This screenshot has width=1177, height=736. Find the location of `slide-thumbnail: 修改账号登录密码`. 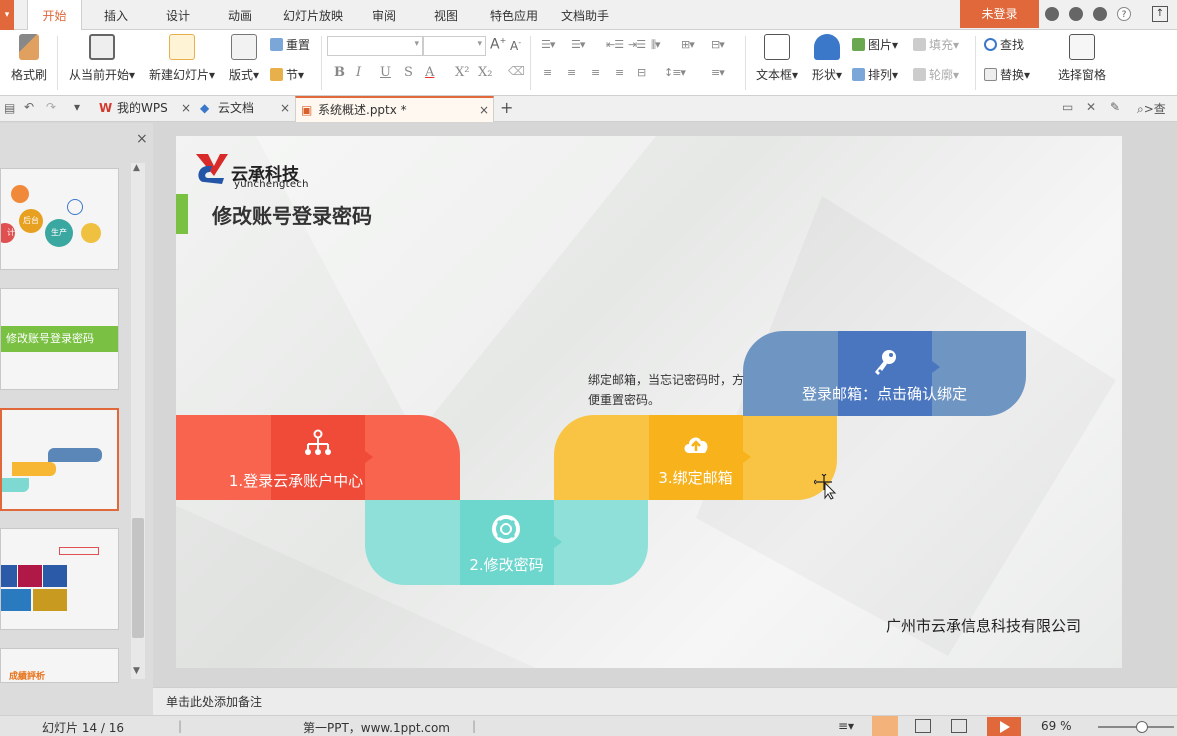

slide-thumbnail: 修改账号登录密码 is located at coordinates (59, 339).